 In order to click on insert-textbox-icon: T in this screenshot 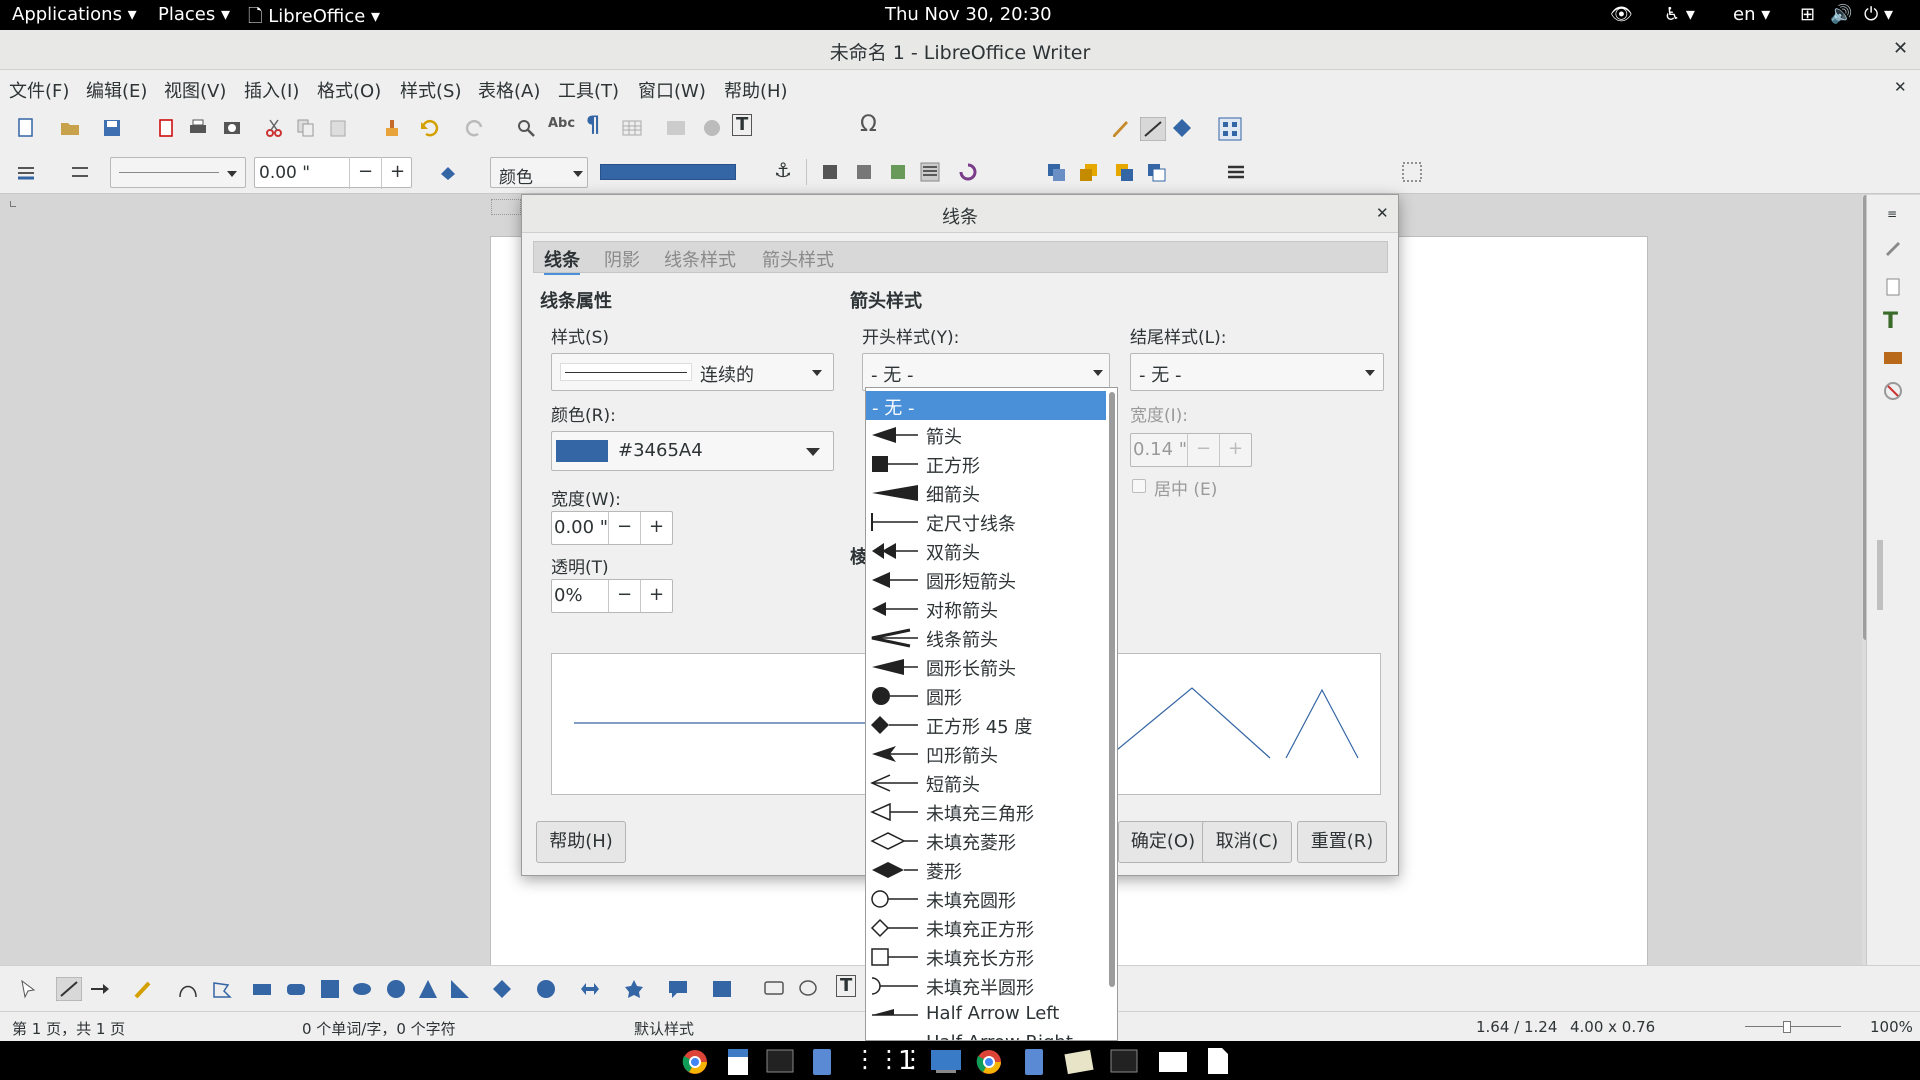, I will do `click(742, 125)`.